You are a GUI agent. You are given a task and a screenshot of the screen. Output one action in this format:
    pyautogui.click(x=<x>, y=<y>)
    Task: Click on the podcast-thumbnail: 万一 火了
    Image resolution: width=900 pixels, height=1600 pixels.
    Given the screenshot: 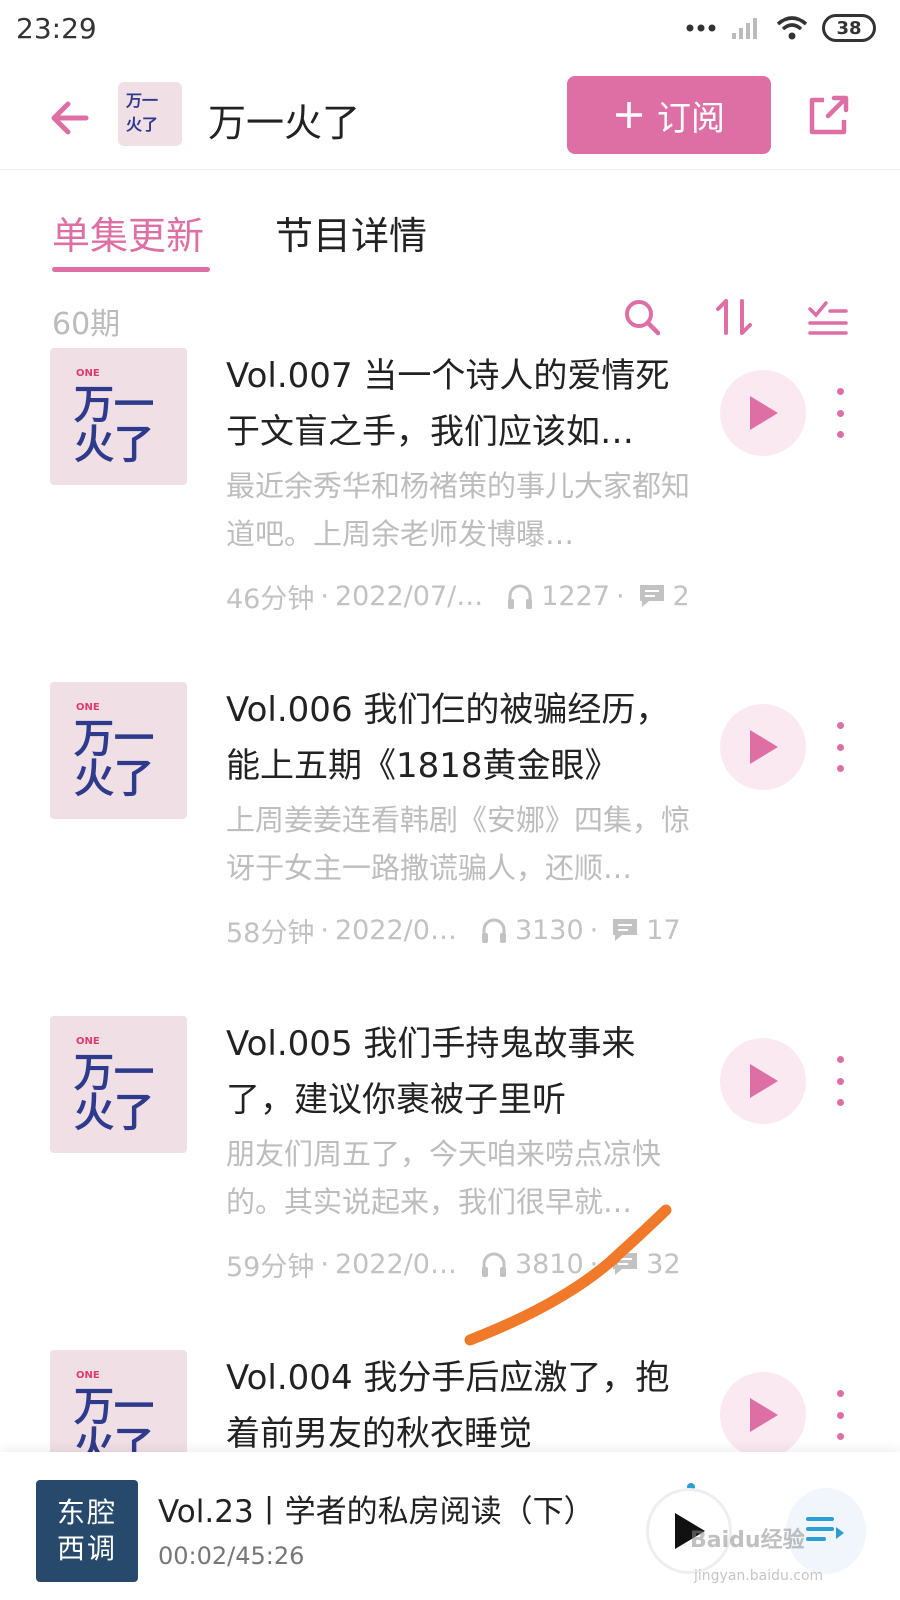 What is the action you would take?
    pyautogui.click(x=150, y=114)
    